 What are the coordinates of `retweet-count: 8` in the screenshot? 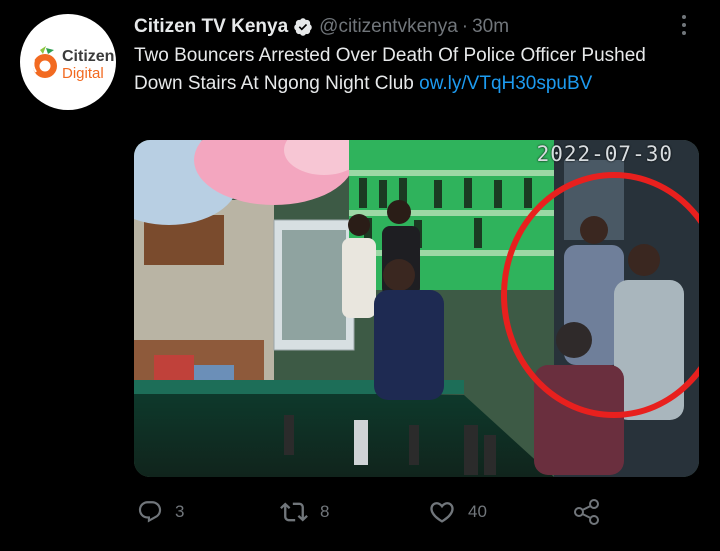 It's located at (325, 511).